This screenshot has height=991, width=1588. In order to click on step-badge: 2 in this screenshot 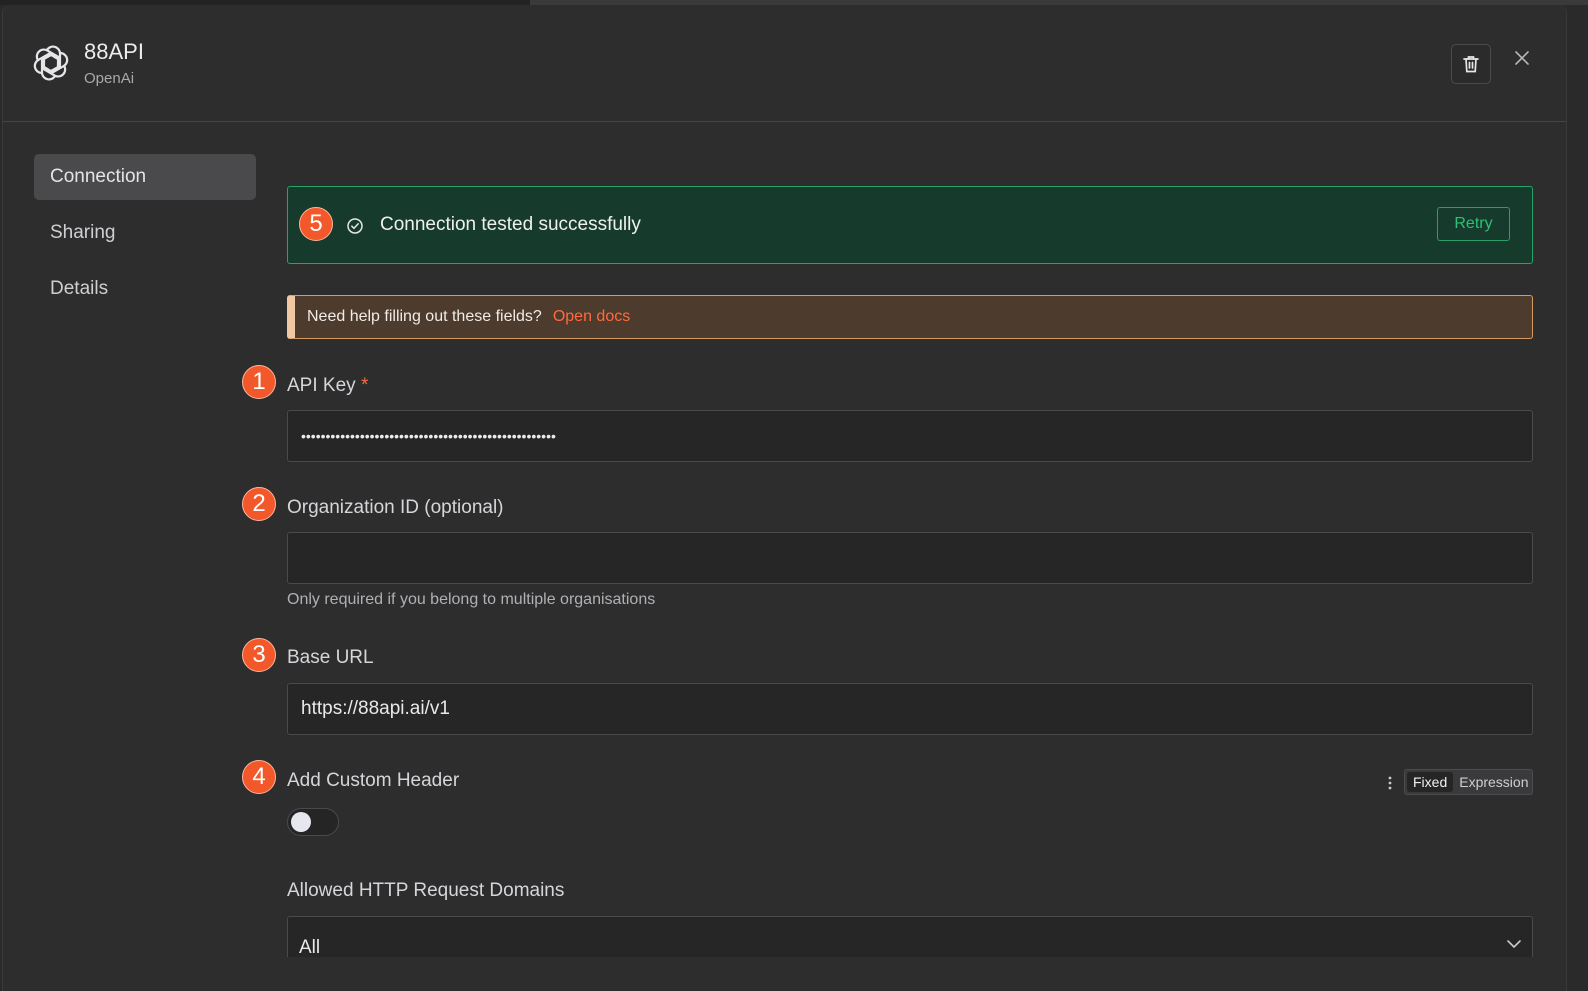, I will do `click(259, 504)`.